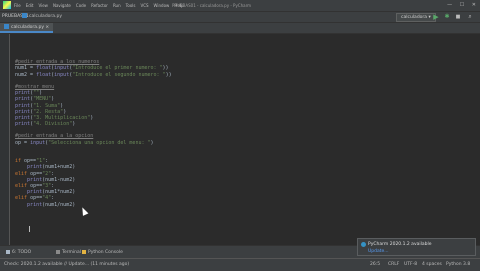 This screenshot has height=271, width=480. What do you see at coordinates (474, 5) in the screenshot?
I see `close-button: ✕` at bounding box center [474, 5].